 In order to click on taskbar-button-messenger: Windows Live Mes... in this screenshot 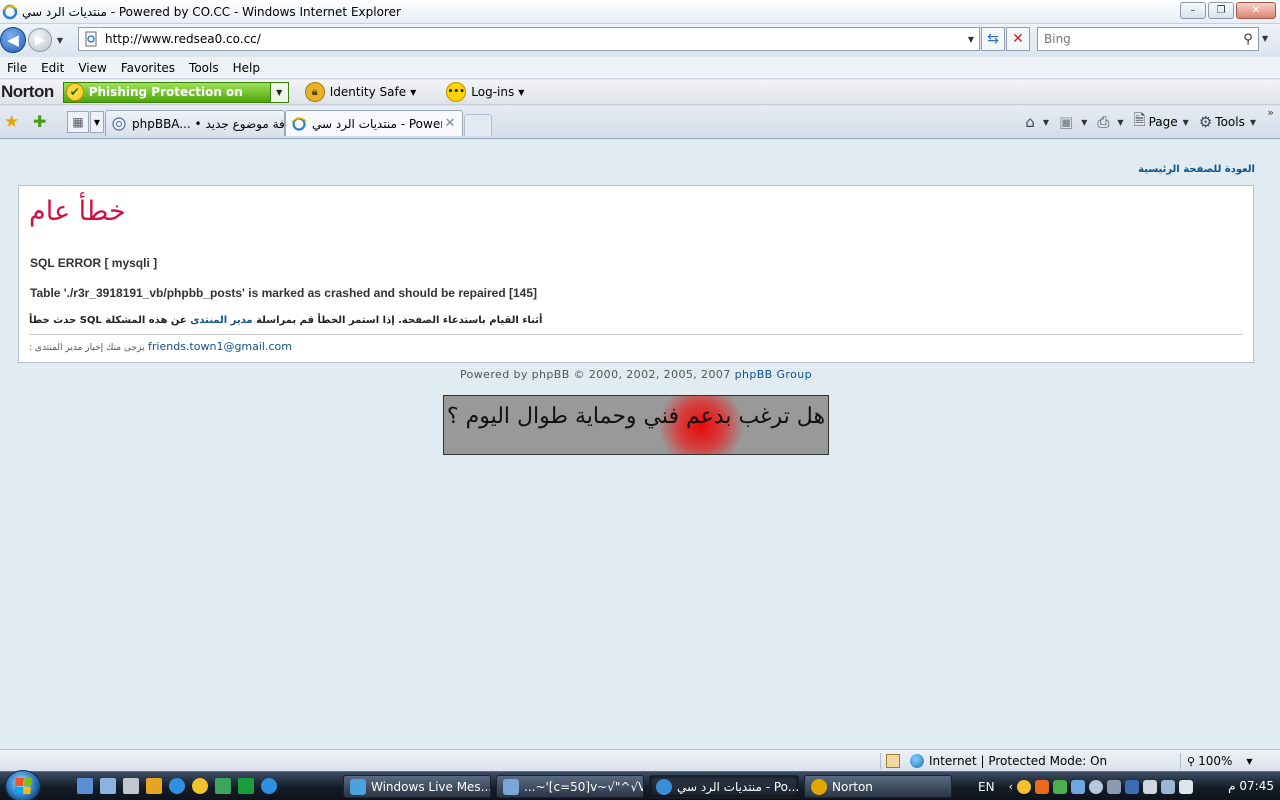, I will do `click(417, 786)`.